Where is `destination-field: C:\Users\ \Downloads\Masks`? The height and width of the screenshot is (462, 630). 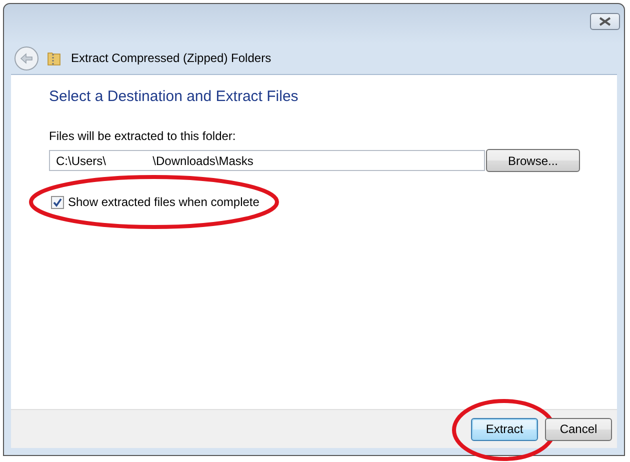 destination-field: C:\Users\ \Downloads\Masks is located at coordinates (267, 160).